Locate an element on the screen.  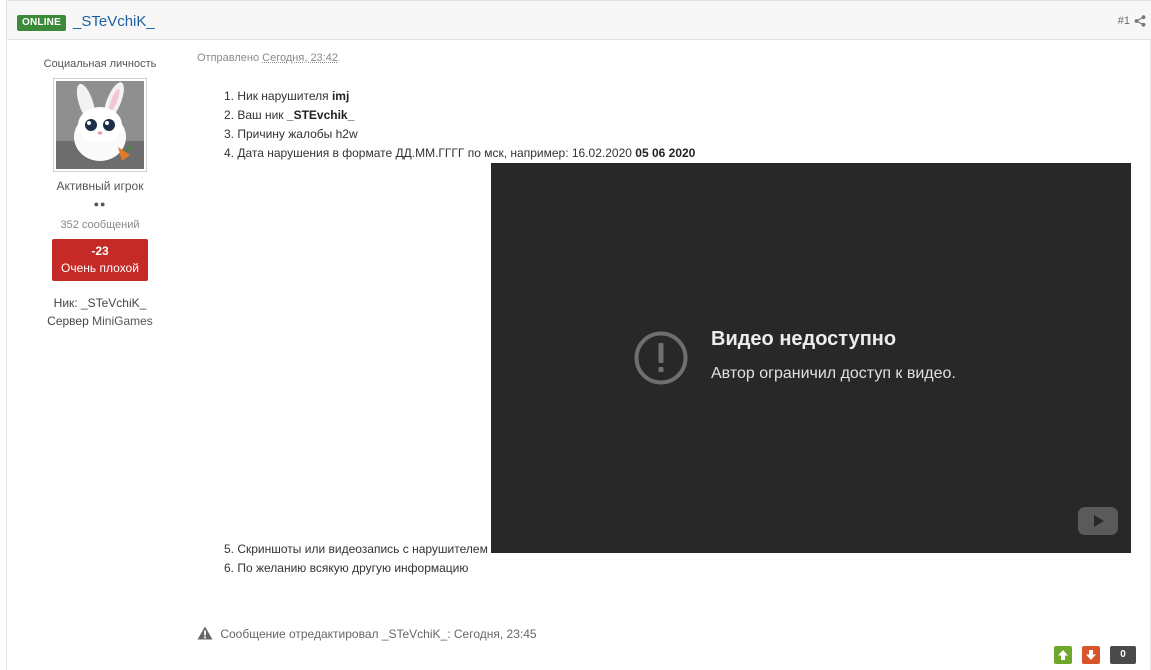
nick-value: _STeVchiK_ is located at coordinates (113, 303).